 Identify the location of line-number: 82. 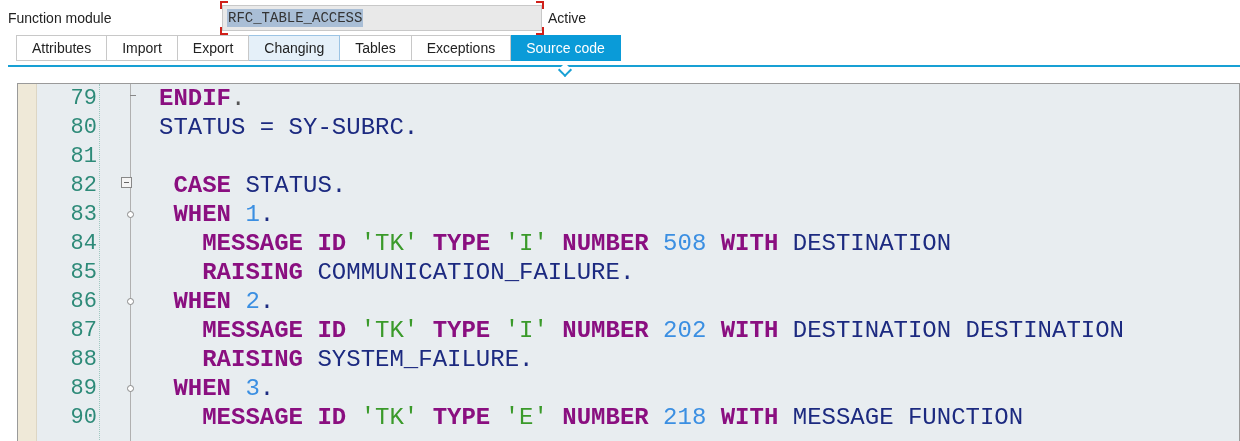
(83, 186).